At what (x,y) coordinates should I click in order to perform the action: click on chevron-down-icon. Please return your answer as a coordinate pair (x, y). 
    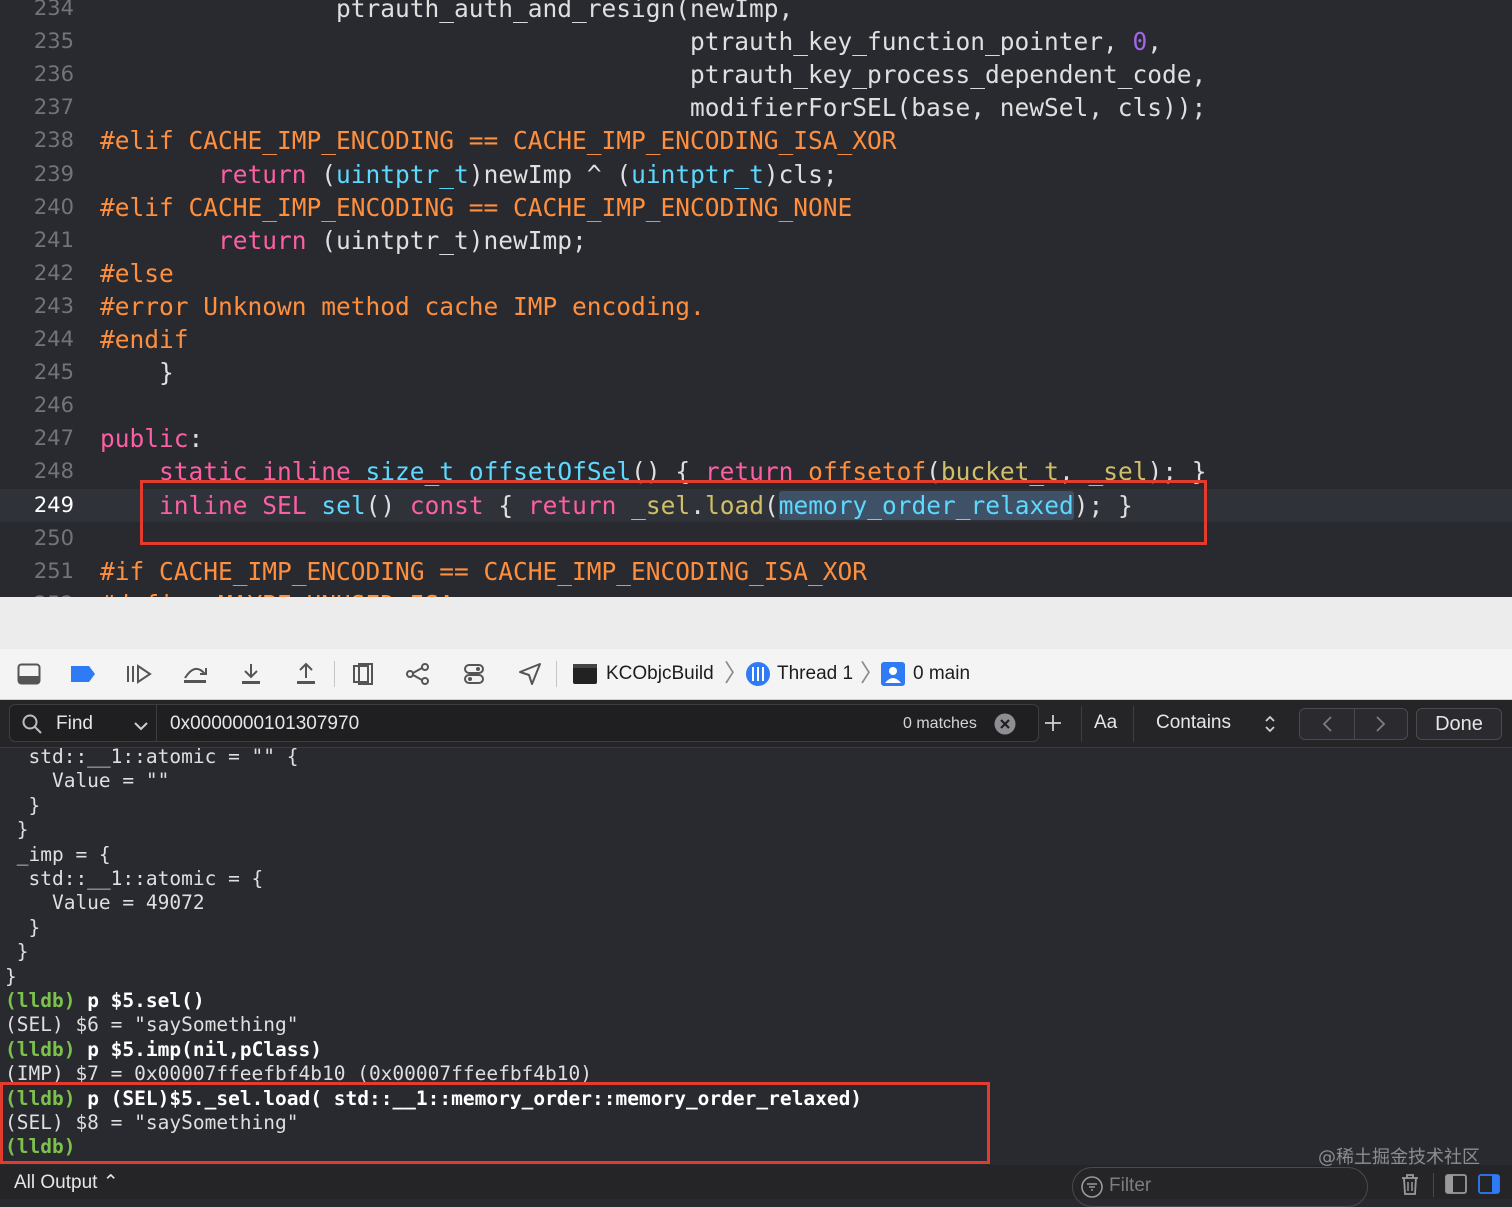
    Looking at the image, I should click on (141, 727).